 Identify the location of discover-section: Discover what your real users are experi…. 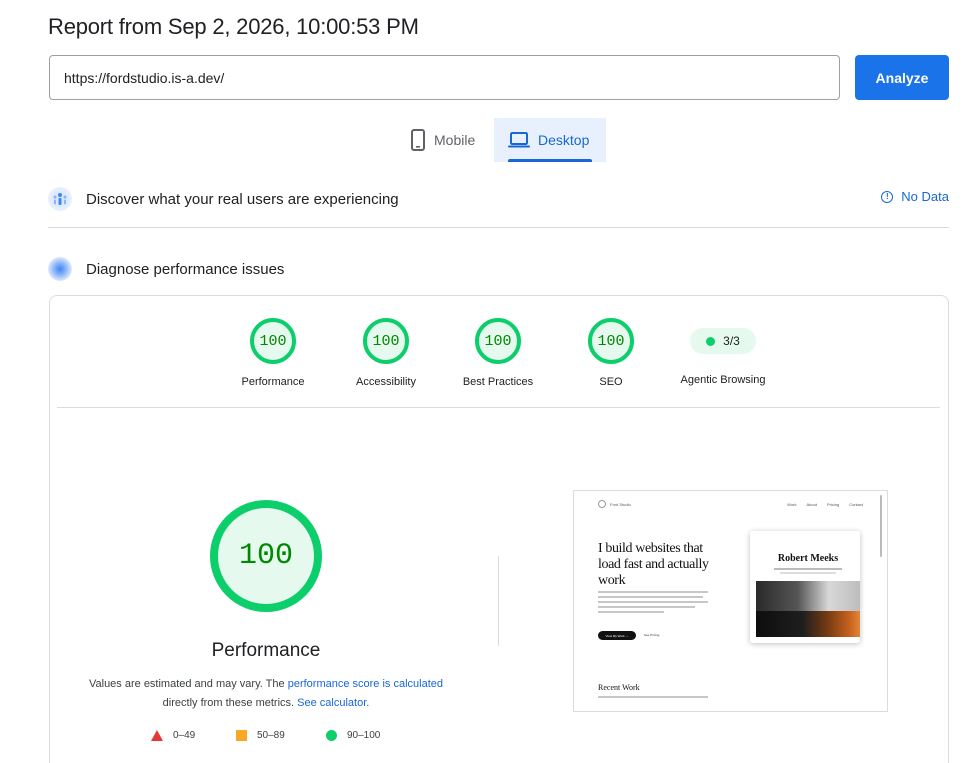
(498, 199).